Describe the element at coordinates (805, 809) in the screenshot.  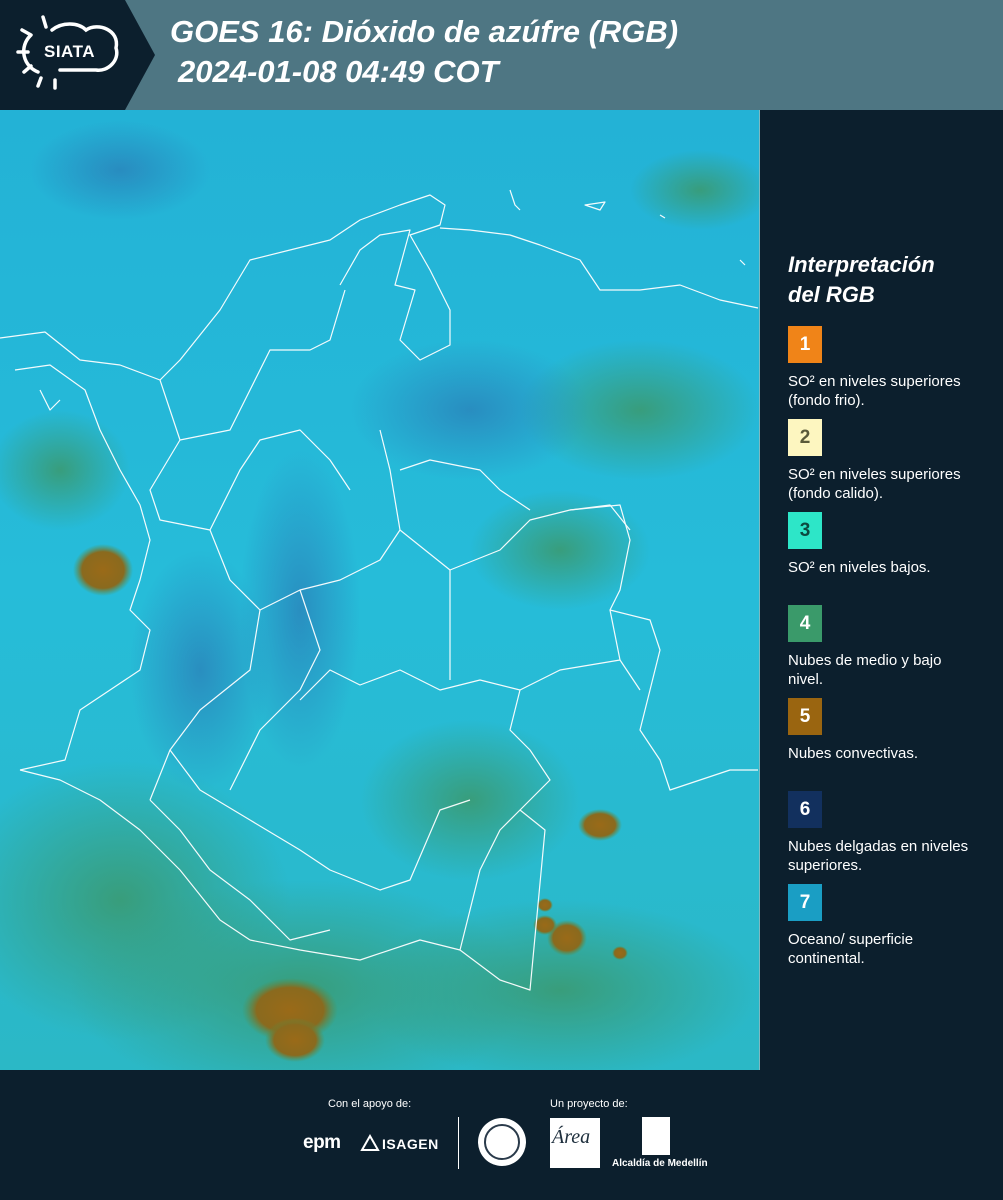
I see `legend-swatch: 6` at that location.